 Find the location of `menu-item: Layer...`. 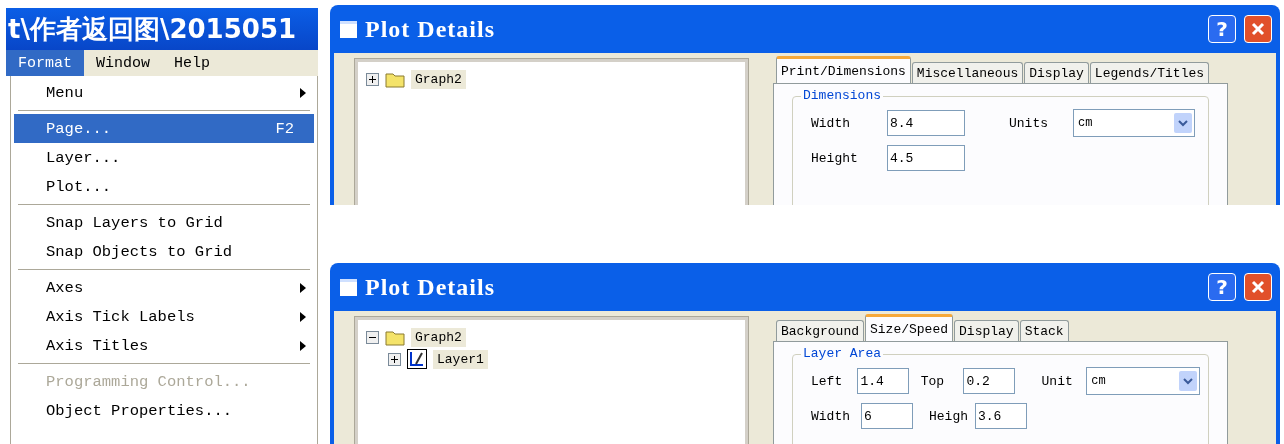

menu-item: Layer... is located at coordinates (164, 157).